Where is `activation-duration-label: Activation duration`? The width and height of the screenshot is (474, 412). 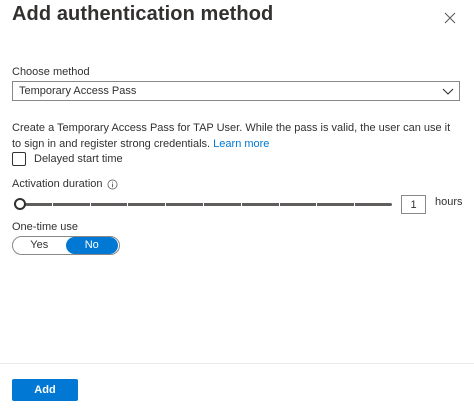 activation-duration-label: Activation duration is located at coordinates (57, 184).